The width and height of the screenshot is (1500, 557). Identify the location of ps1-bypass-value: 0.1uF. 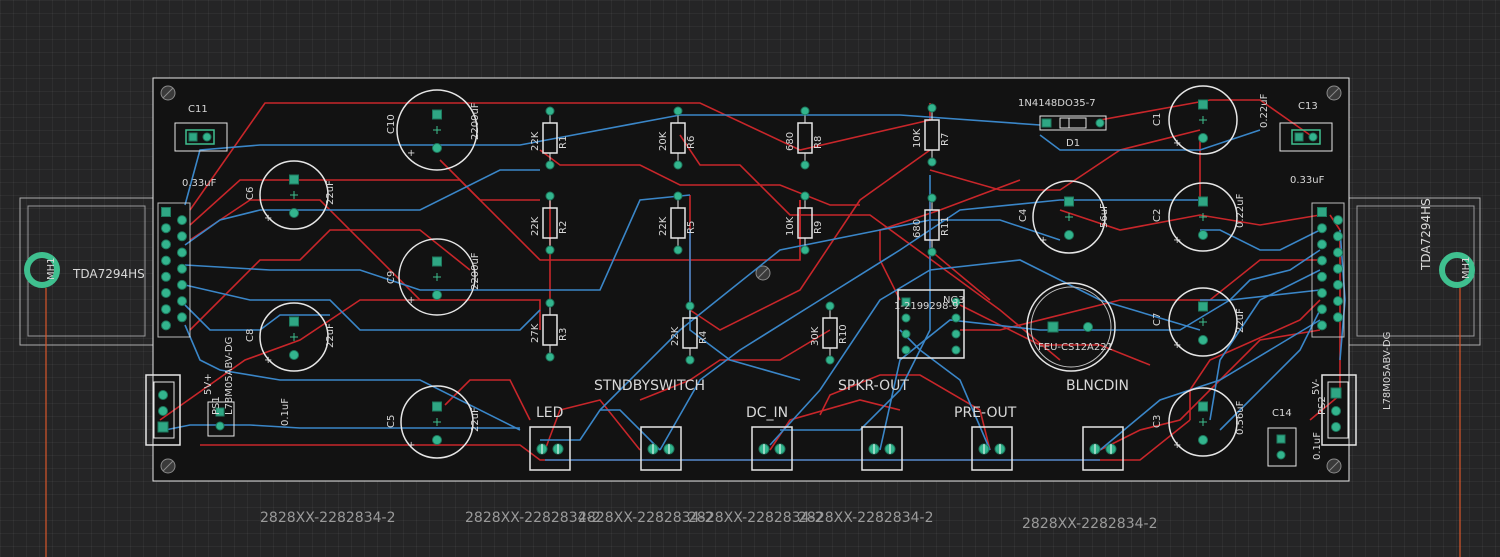
(285, 412).